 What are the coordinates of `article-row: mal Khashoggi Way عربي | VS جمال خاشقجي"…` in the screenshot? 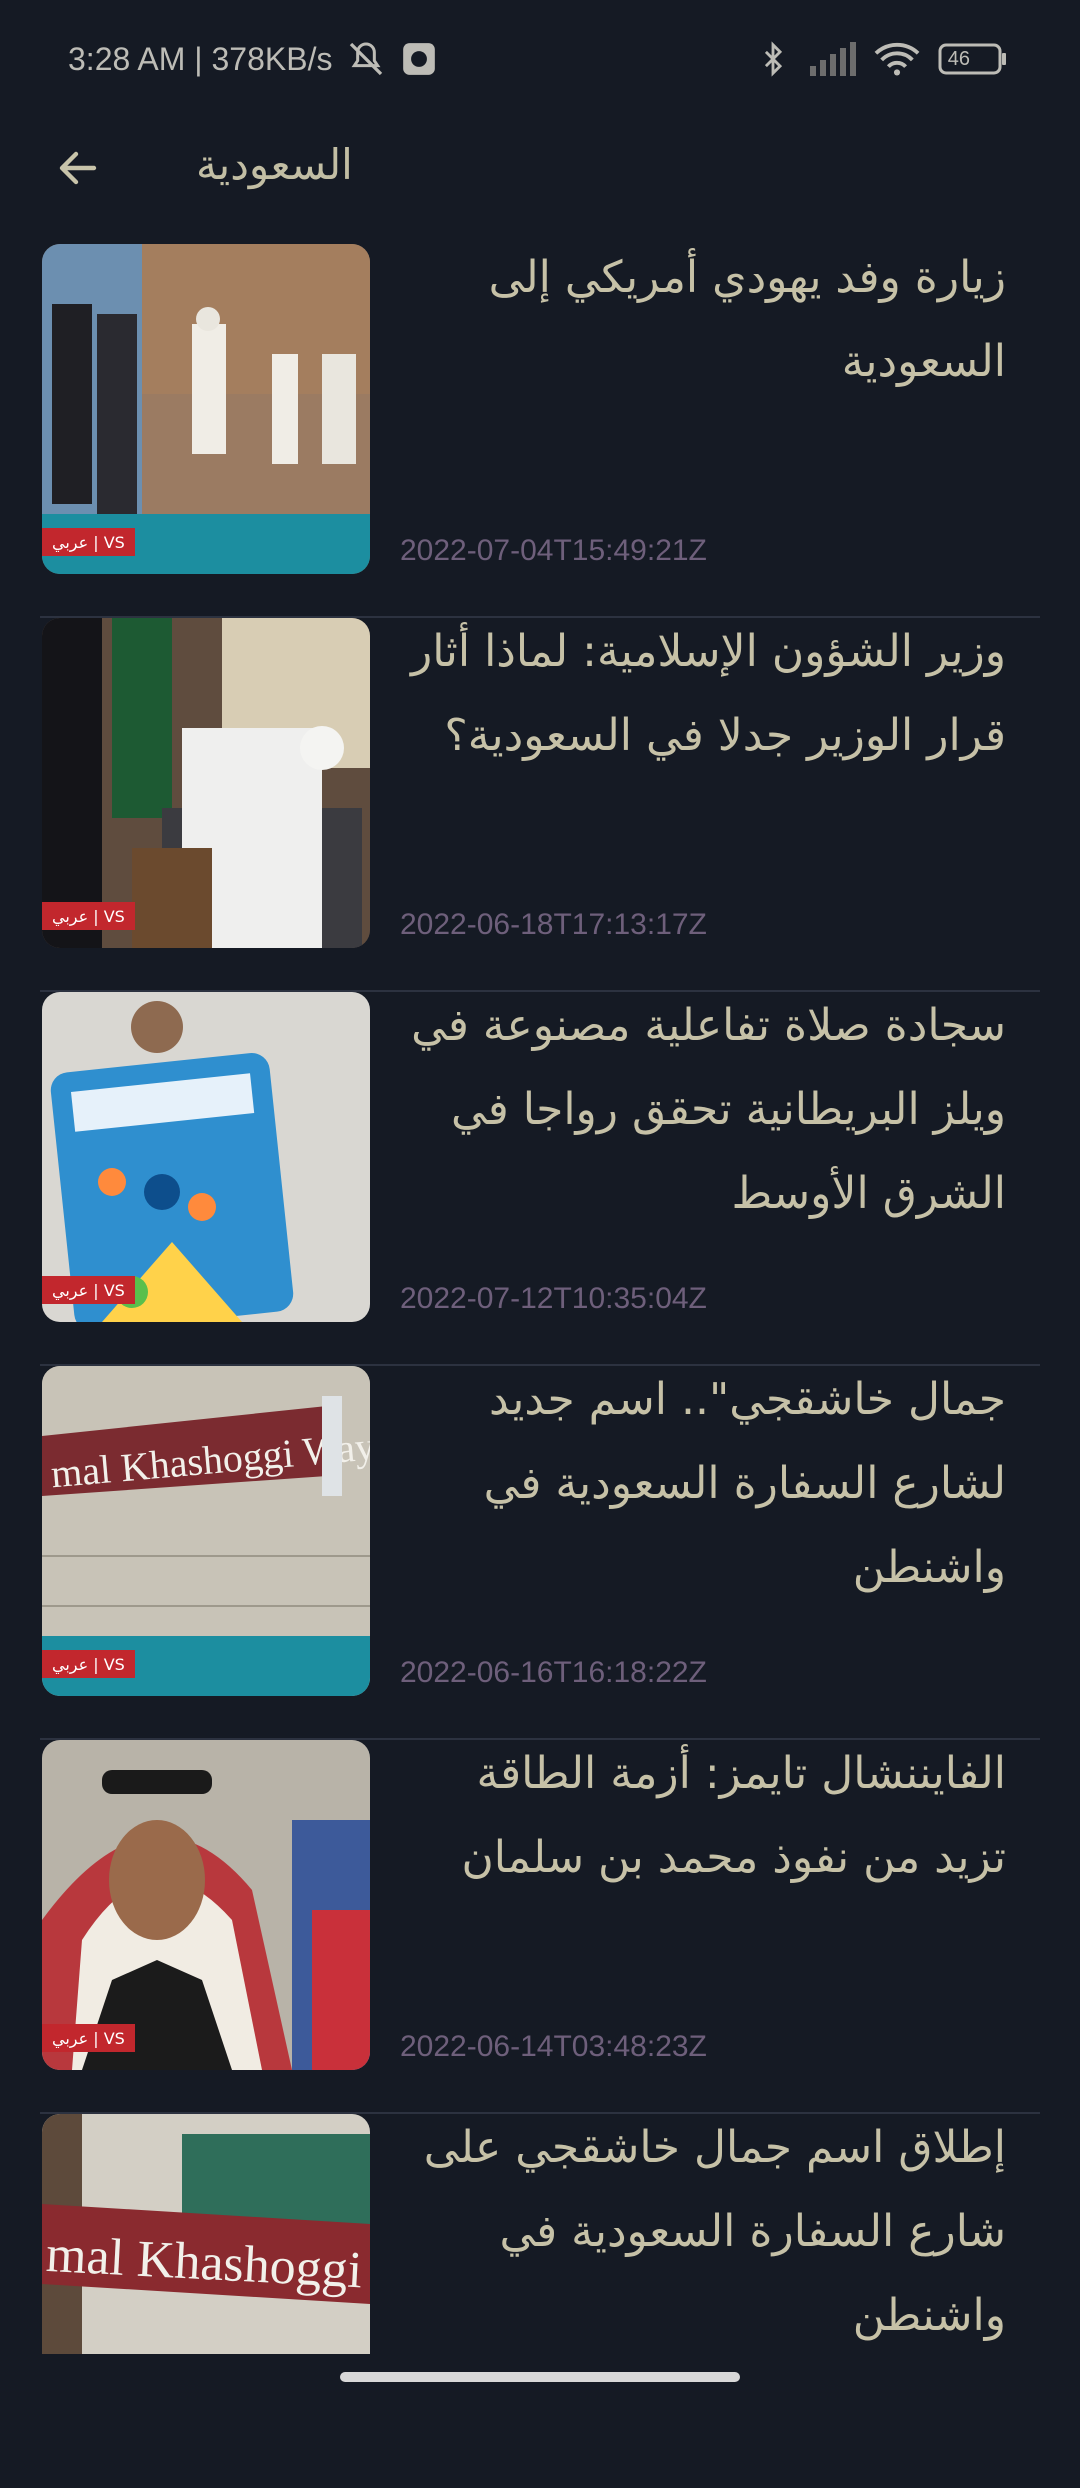 It's located at (540, 1553).